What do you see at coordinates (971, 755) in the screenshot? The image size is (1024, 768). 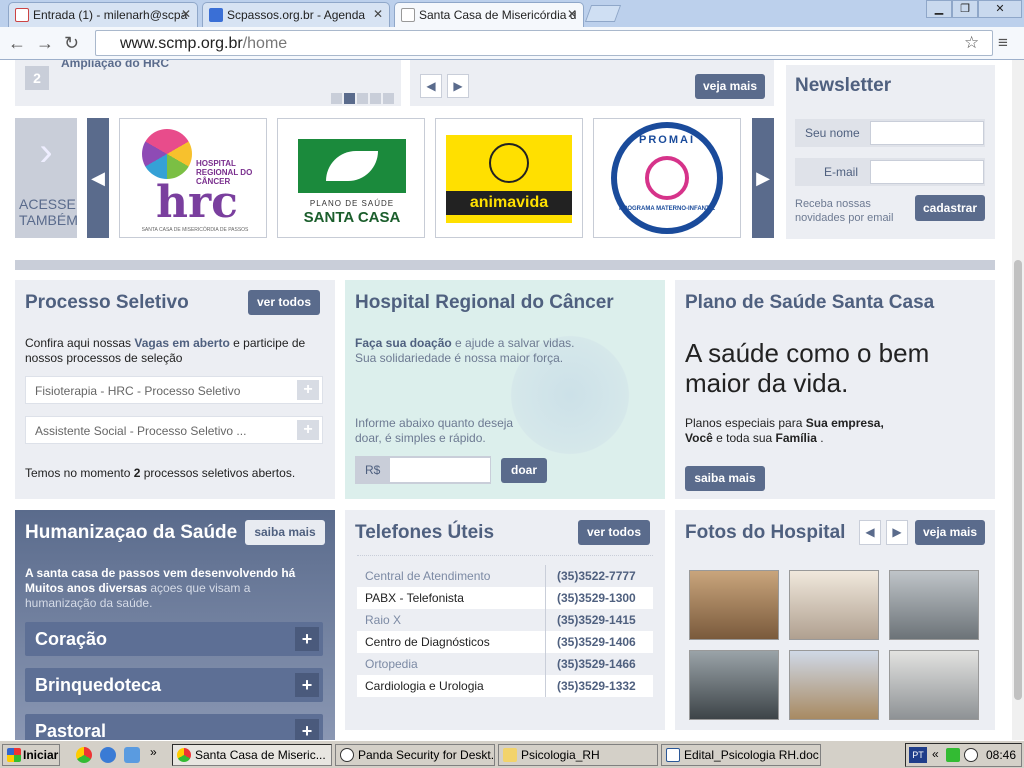 I see `panda-tray-icon` at bounding box center [971, 755].